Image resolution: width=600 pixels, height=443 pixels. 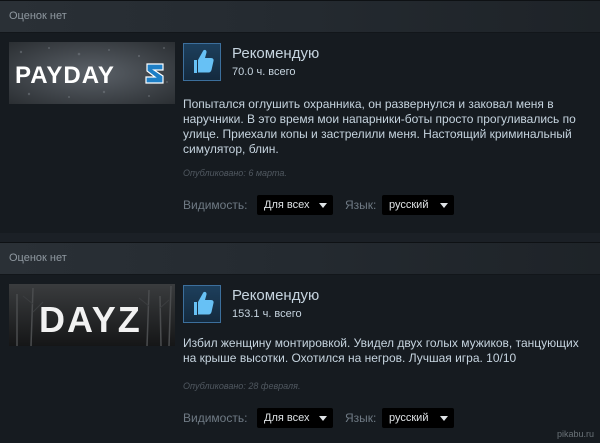 I want to click on hours-played: 153.1 ч. всего, so click(x=267, y=314).